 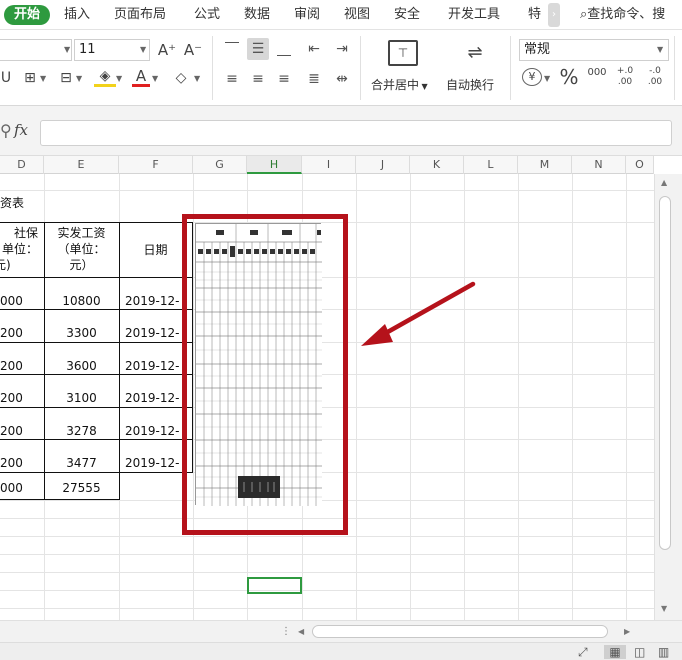 What do you see at coordinates (257, 15) in the screenshot?
I see `tab-data: 数据` at bounding box center [257, 15].